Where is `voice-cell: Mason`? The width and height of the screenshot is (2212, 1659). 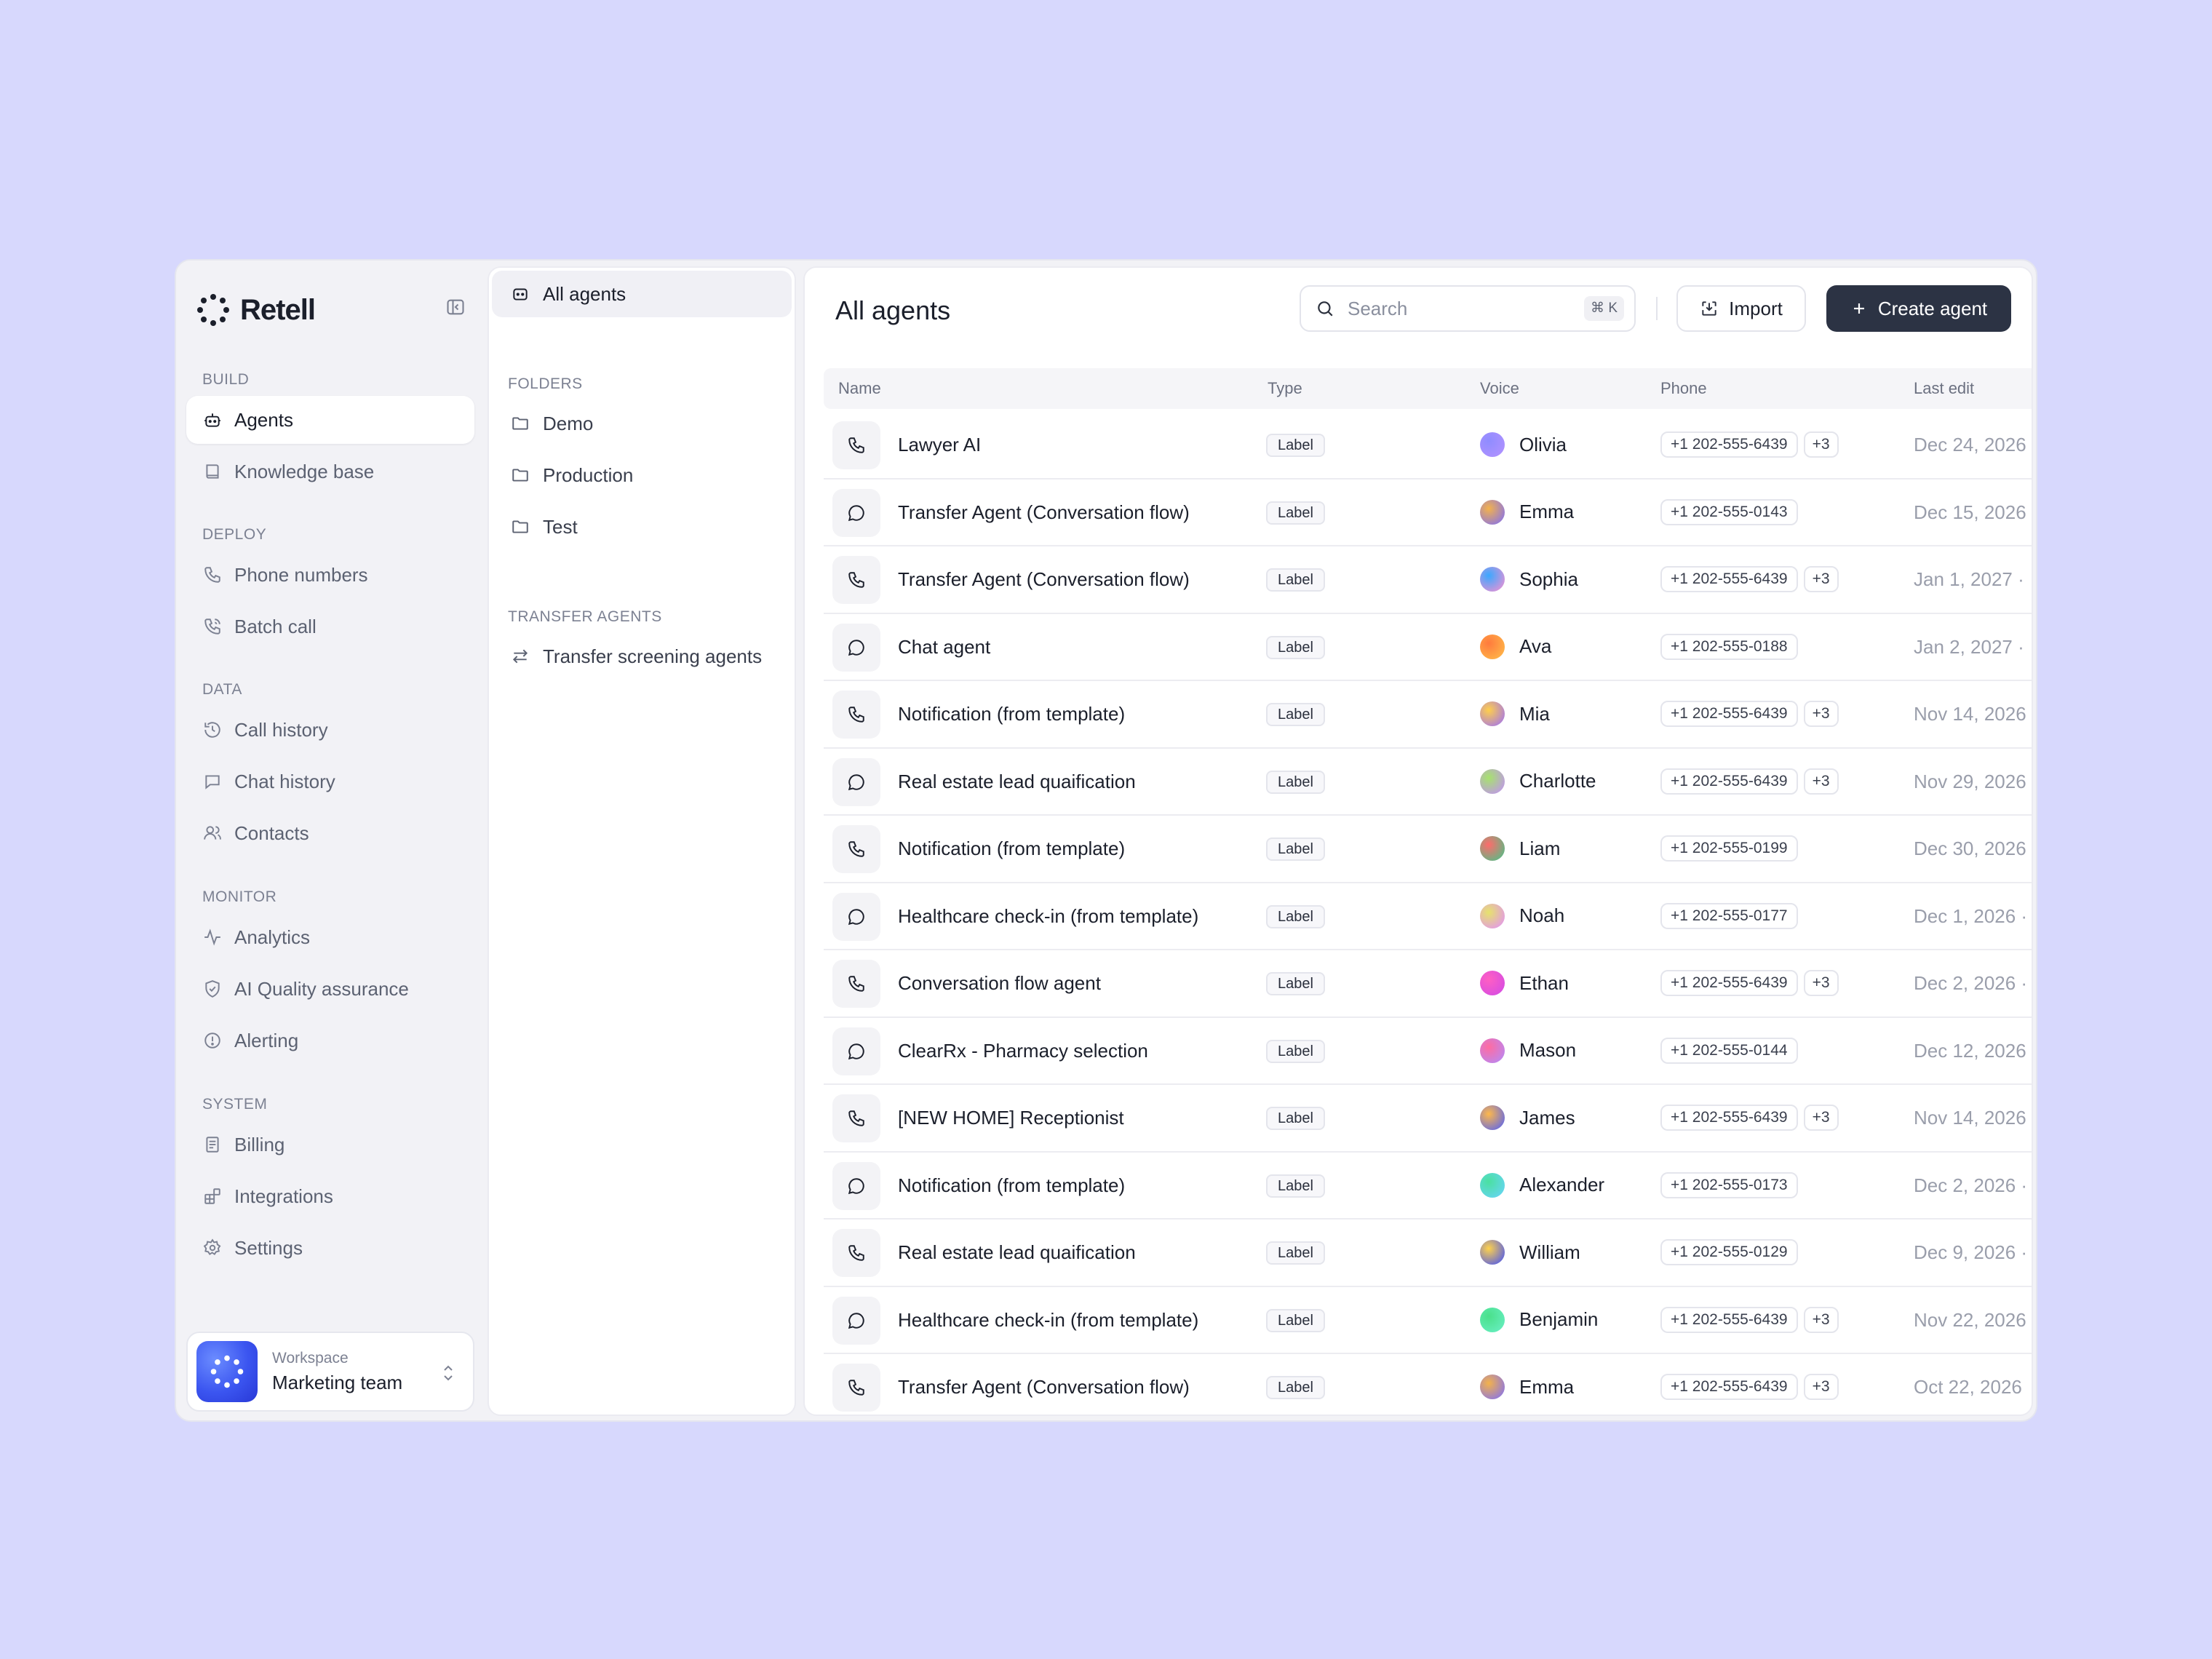 voice-cell: Mason is located at coordinates (1528, 1050).